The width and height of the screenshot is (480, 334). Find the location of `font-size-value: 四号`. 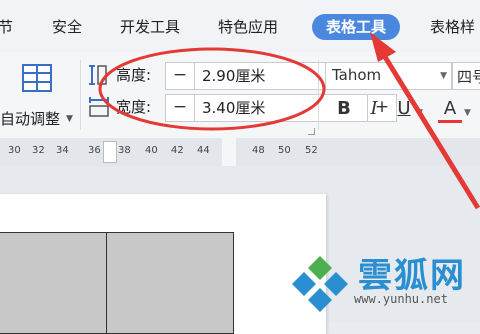

font-size-value: 四号 is located at coordinates (468, 77).